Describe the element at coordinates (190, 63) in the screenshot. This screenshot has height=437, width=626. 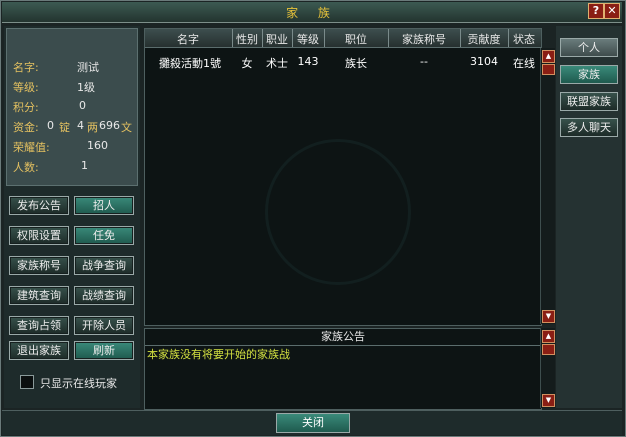
I see `member-name: 攤殺活動1號` at that location.